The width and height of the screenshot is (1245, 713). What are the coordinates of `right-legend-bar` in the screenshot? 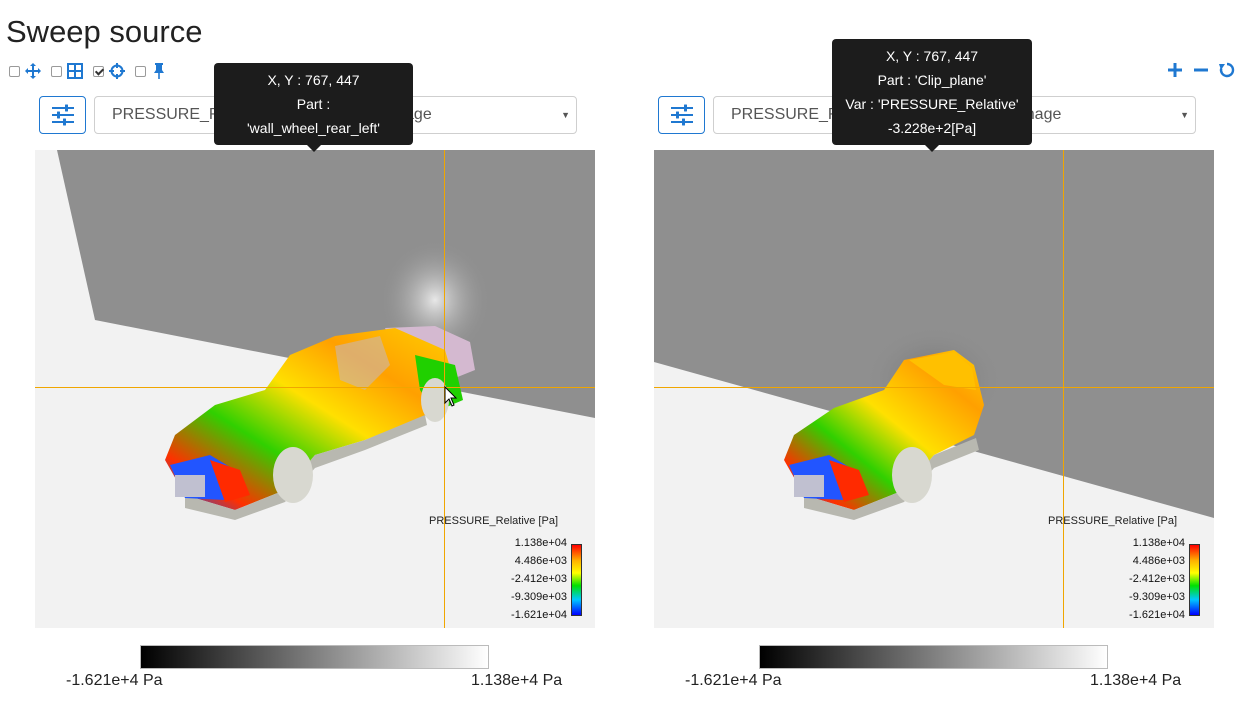 It's located at (1194, 580).